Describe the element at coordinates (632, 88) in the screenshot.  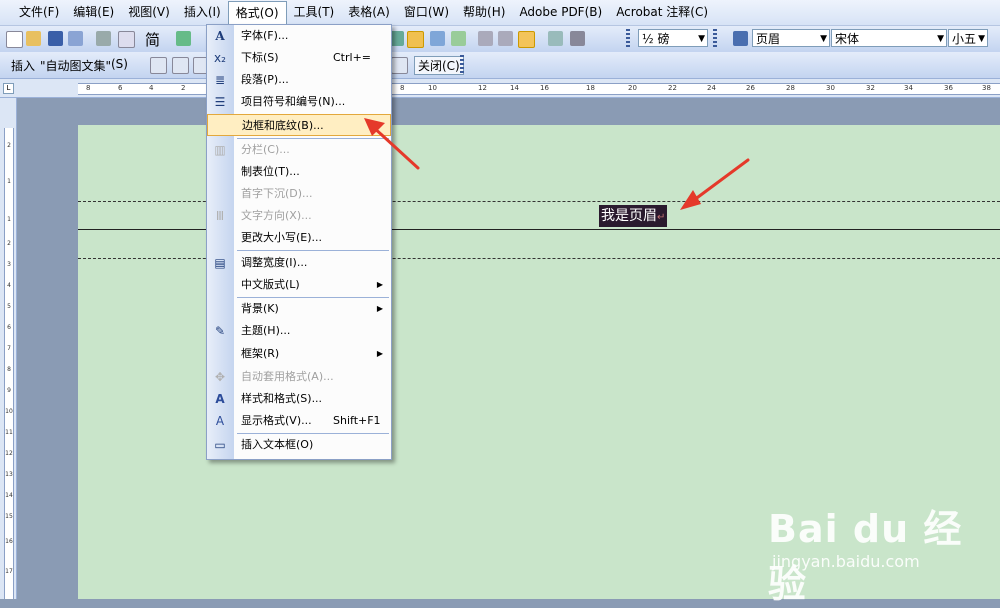
I see `ruler-tick: 20` at that location.